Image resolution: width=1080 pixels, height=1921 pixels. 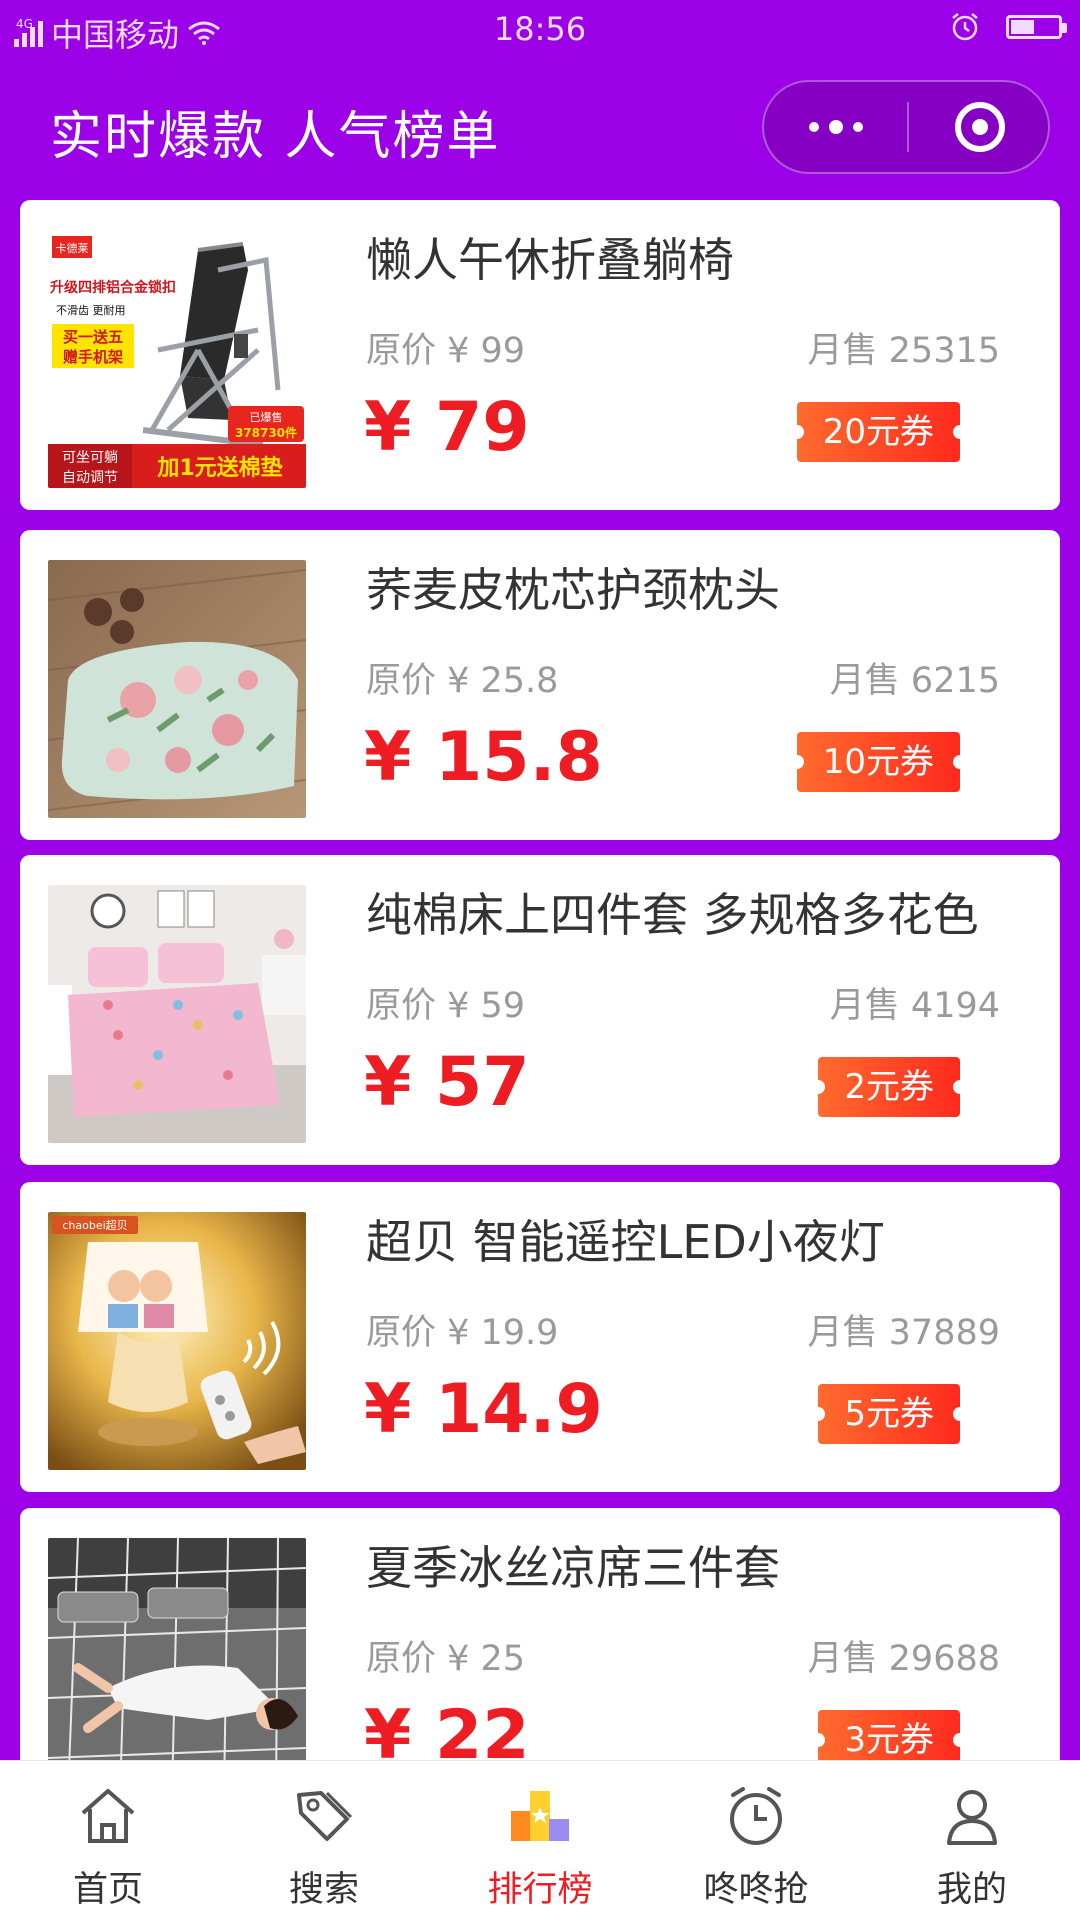 I want to click on tab-bar: 首页 搜索 排行榜 咚咚抢 我的, so click(x=540, y=1840).